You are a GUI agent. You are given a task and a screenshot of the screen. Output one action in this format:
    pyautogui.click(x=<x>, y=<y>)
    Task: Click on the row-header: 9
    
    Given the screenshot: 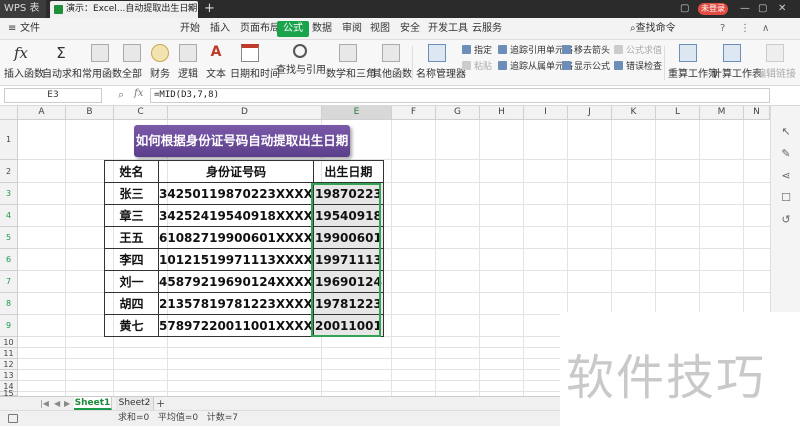 What is the action you would take?
    pyautogui.click(x=9, y=326)
    